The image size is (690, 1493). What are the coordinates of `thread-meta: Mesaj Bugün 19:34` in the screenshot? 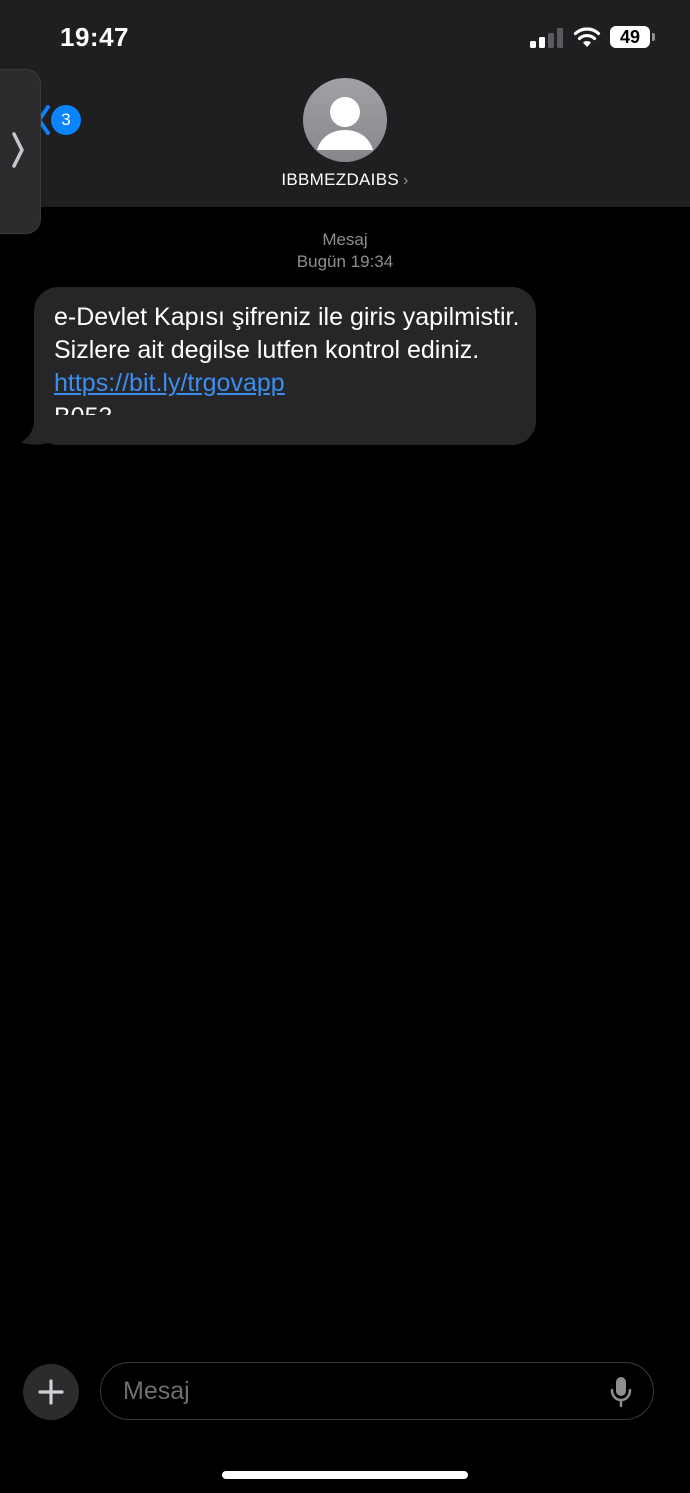 It's located at (345, 251).